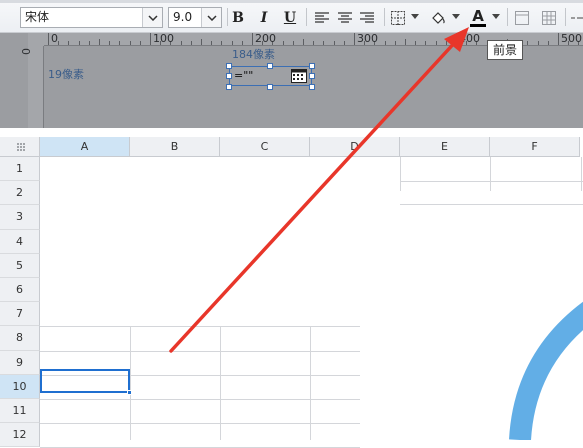 The width and height of the screenshot is (583, 448). I want to click on grid-dots-icon, so click(21, 147).